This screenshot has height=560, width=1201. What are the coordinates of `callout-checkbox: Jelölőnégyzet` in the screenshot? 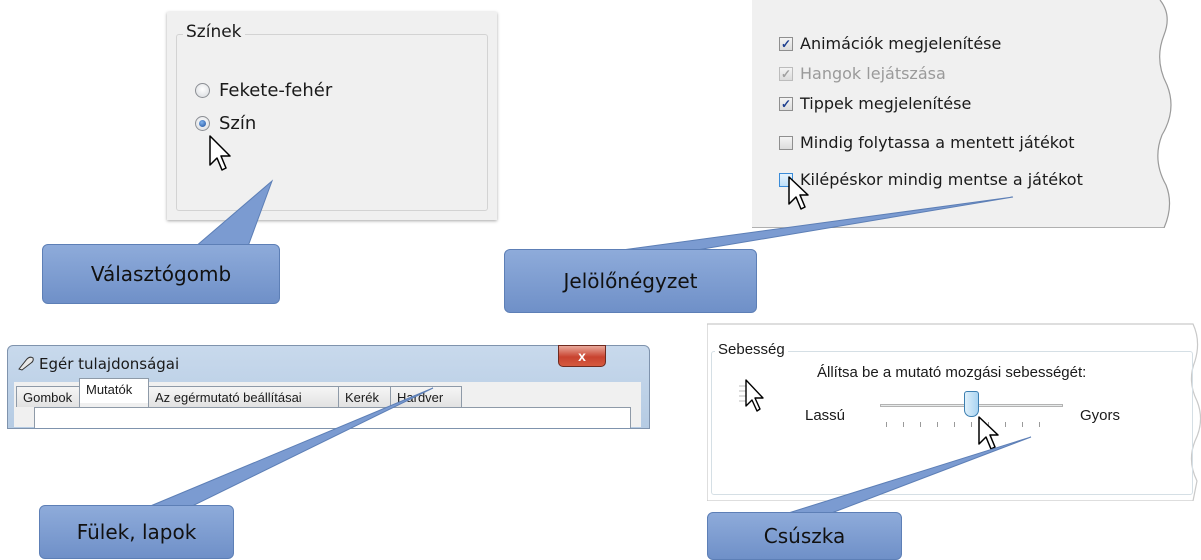 It's located at (630, 281).